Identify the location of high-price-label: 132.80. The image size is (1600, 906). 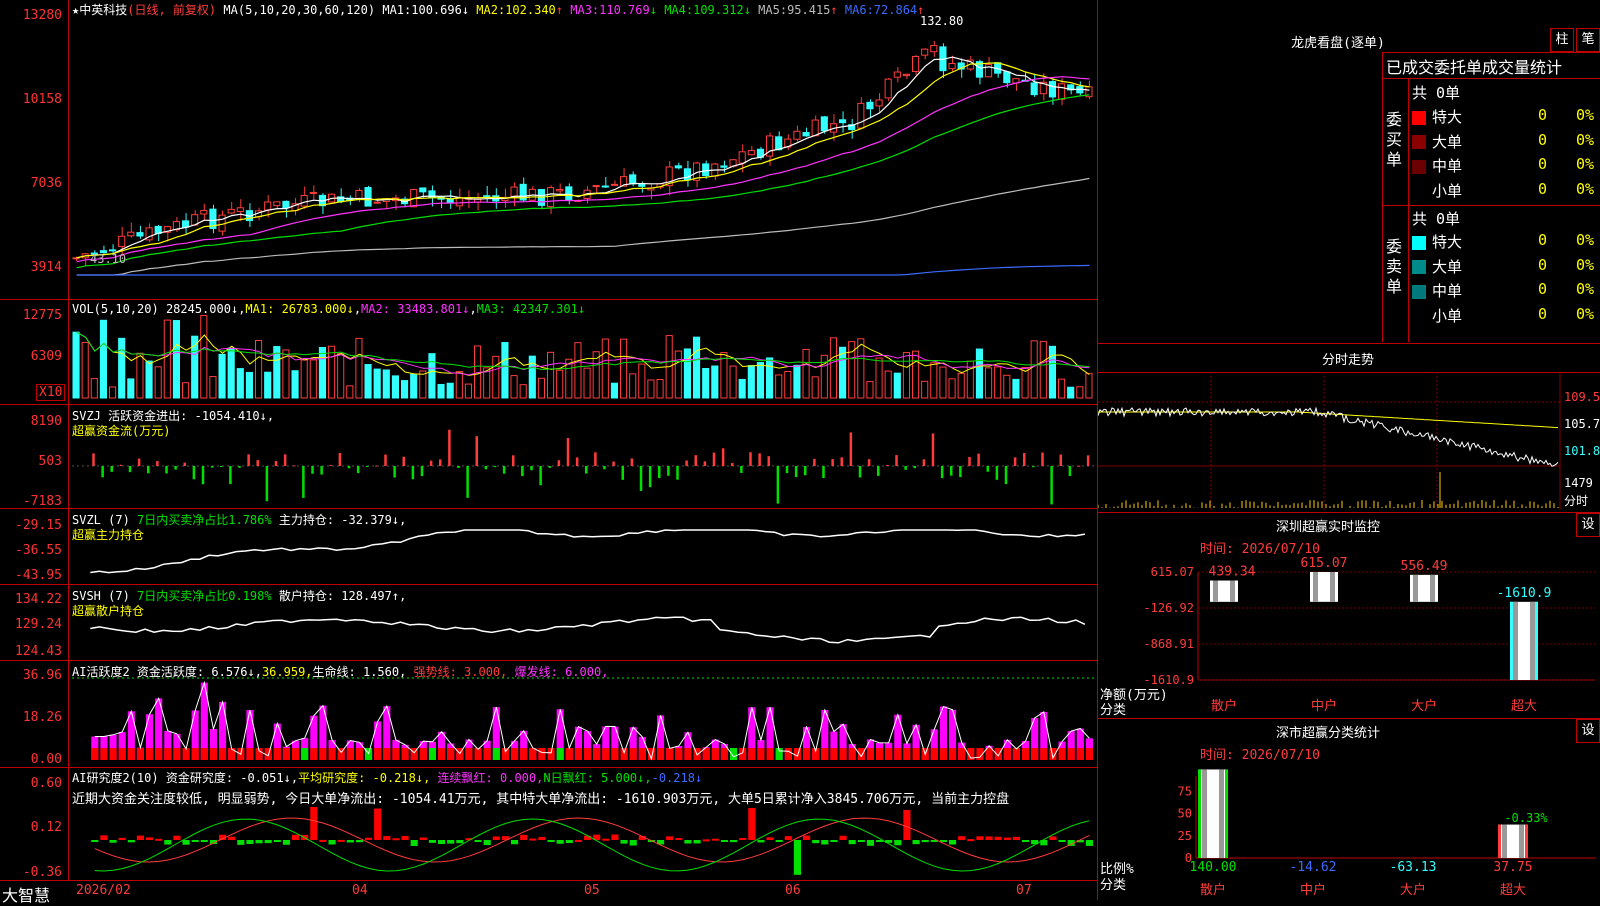
(942, 21).